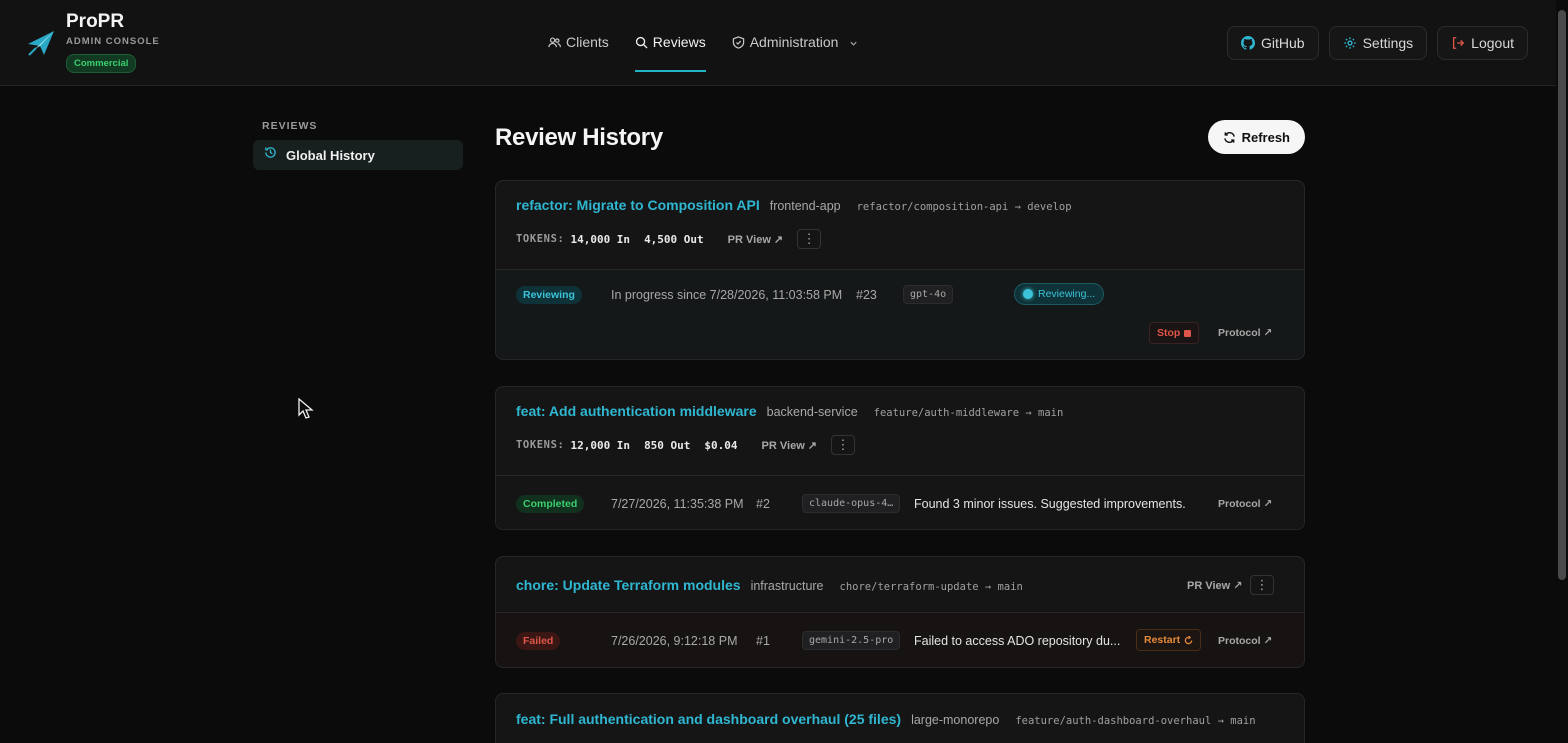  I want to click on page-title: Review History, so click(579, 137).